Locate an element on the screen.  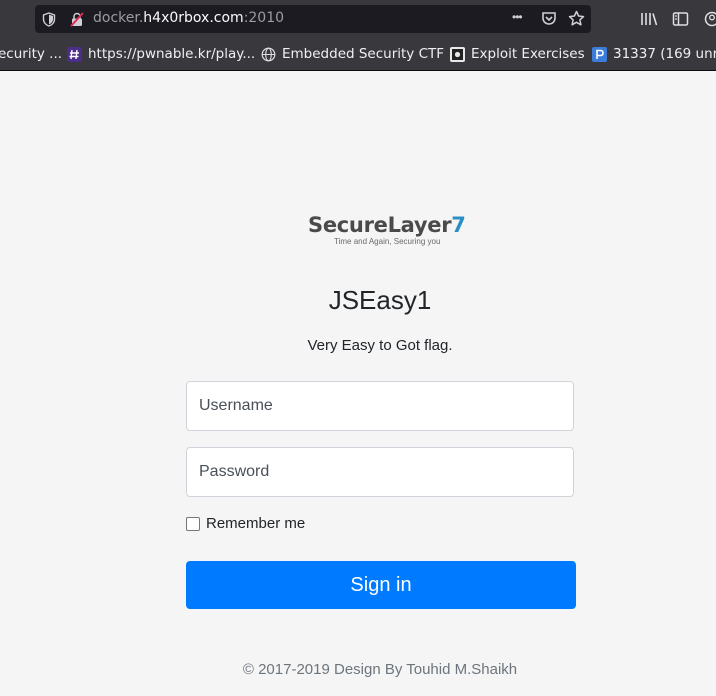
remember-me: Remember me is located at coordinates (245, 523).